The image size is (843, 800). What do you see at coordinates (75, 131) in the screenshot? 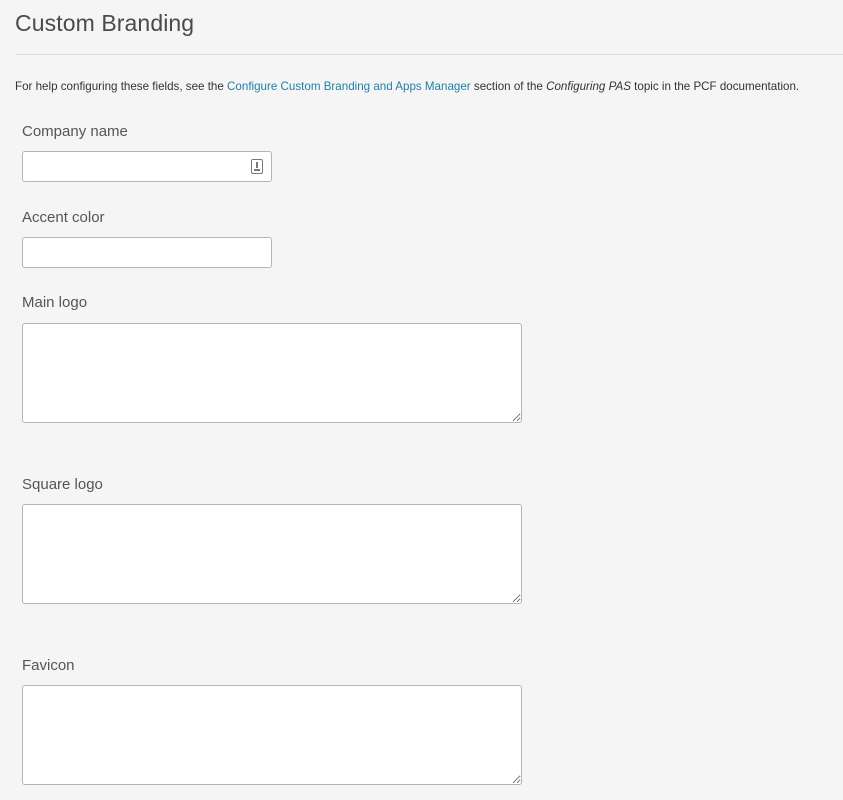
I see `company-name-label: Company name` at bounding box center [75, 131].